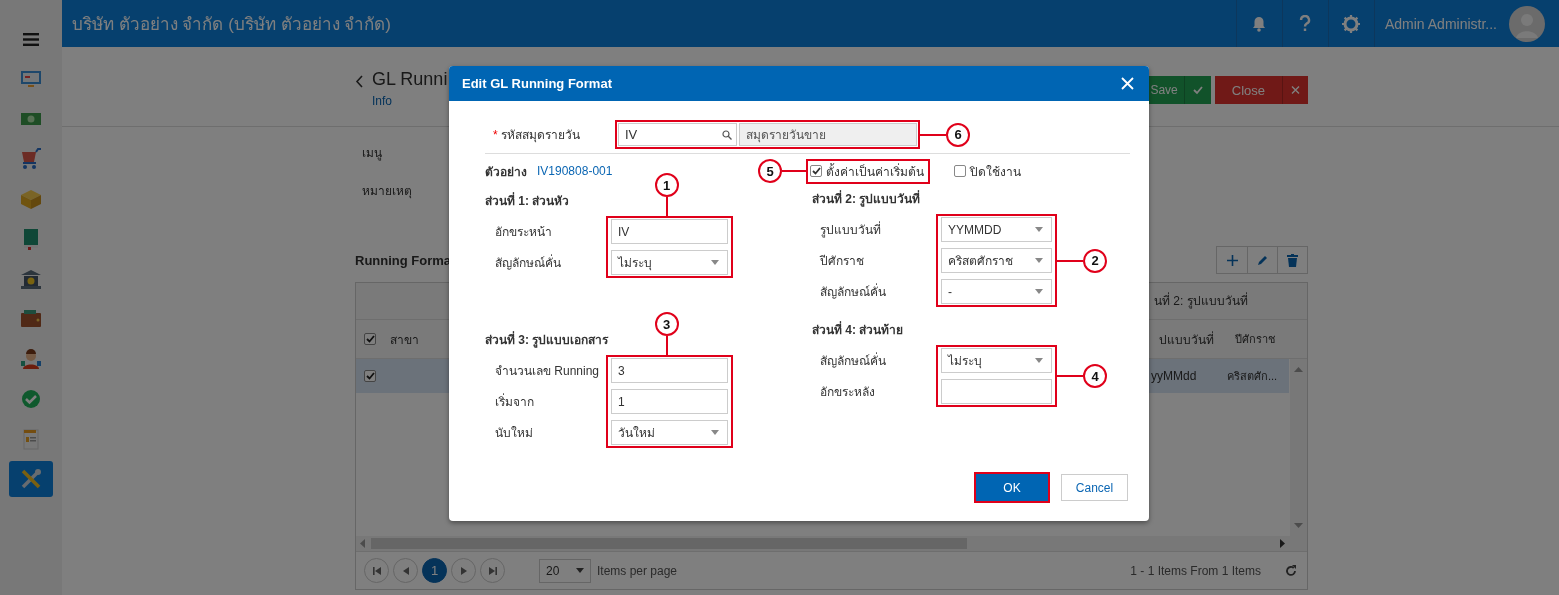 This screenshot has height=595, width=1559. What do you see at coordinates (1351, 23) in the screenshot?
I see `settings-icon` at bounding box center [1351, 23].